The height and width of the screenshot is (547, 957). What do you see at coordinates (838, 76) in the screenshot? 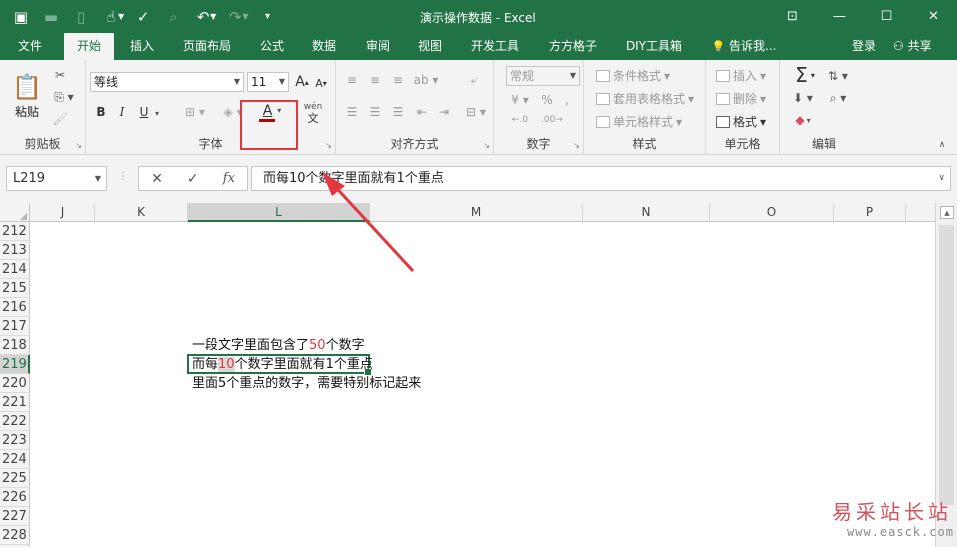
I see `sort-filter-icon: ⇅ ▾` at bounding box center [838, 76].